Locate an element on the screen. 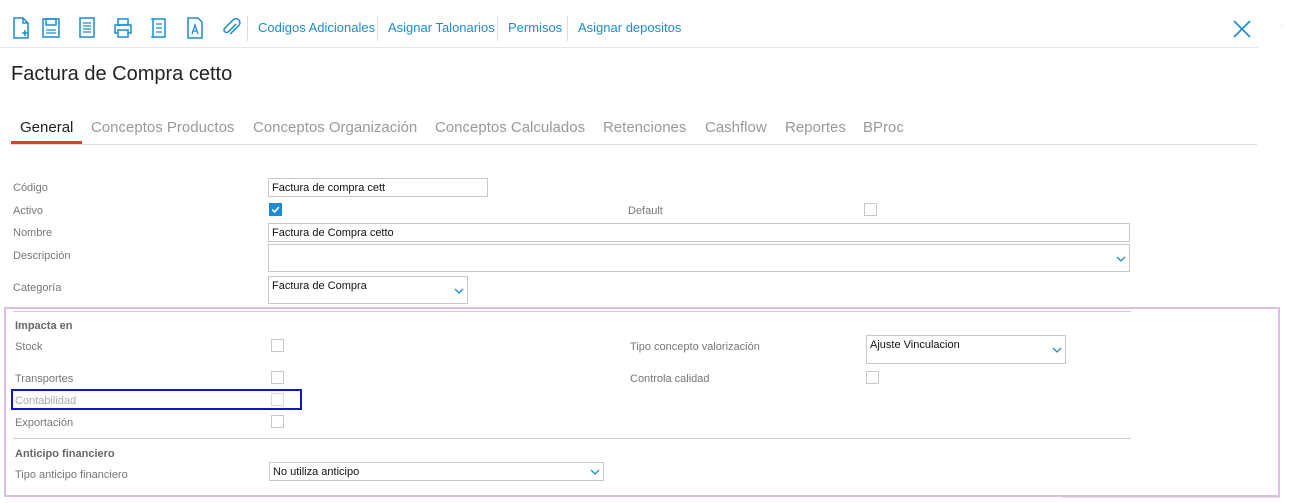 This screenshot has height=503, width=1292. tipo-concepto-select: Ajuste Vinculacion is located at coordinates (966, 349).